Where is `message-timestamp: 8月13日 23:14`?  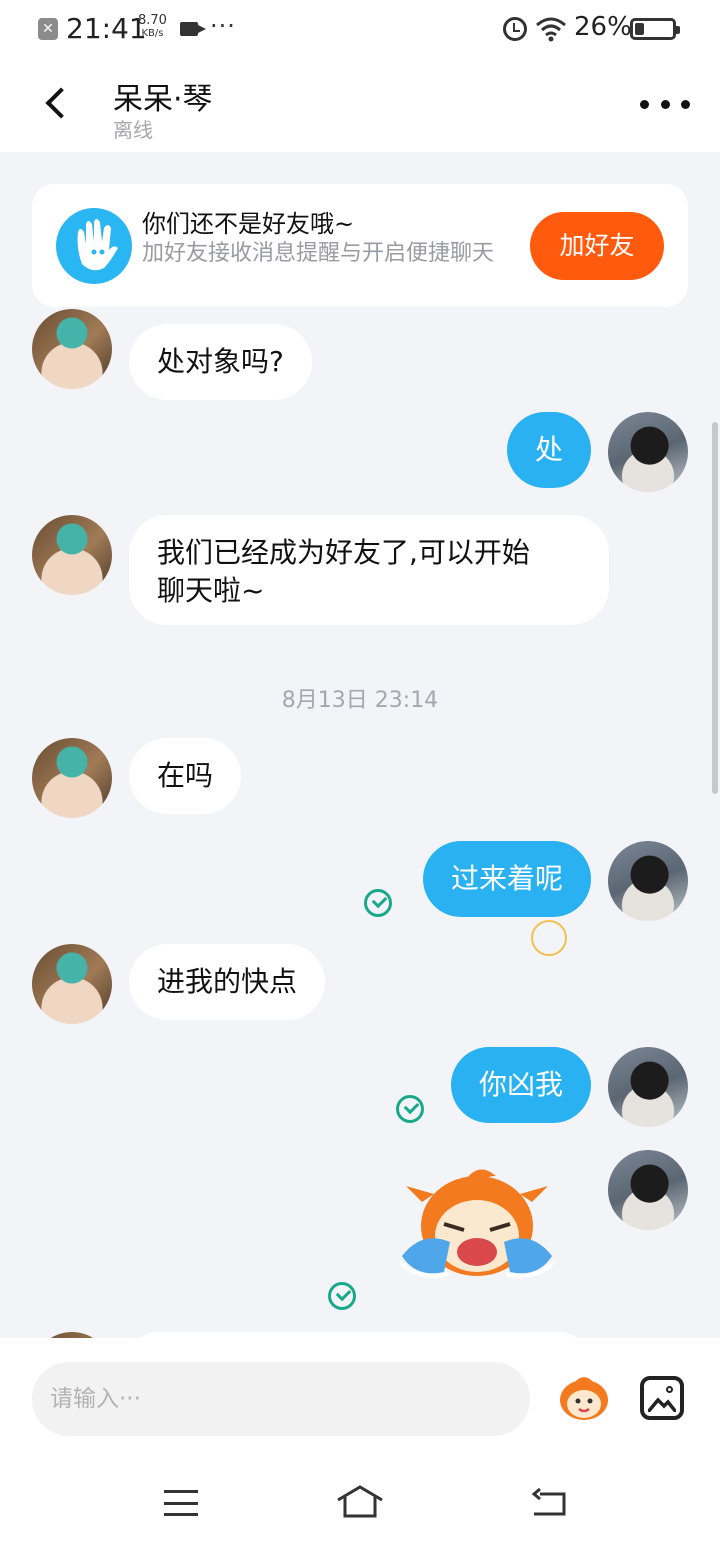
message-timestamp: 8月13日 23:14 is located at coordinates (360, 700).